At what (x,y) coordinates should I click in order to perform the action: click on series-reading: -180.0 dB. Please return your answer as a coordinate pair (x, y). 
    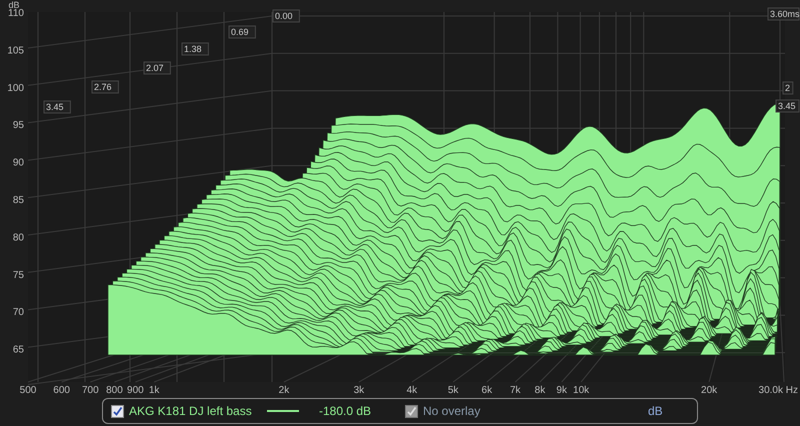
    Looking at the image, I should click on (345, 411).